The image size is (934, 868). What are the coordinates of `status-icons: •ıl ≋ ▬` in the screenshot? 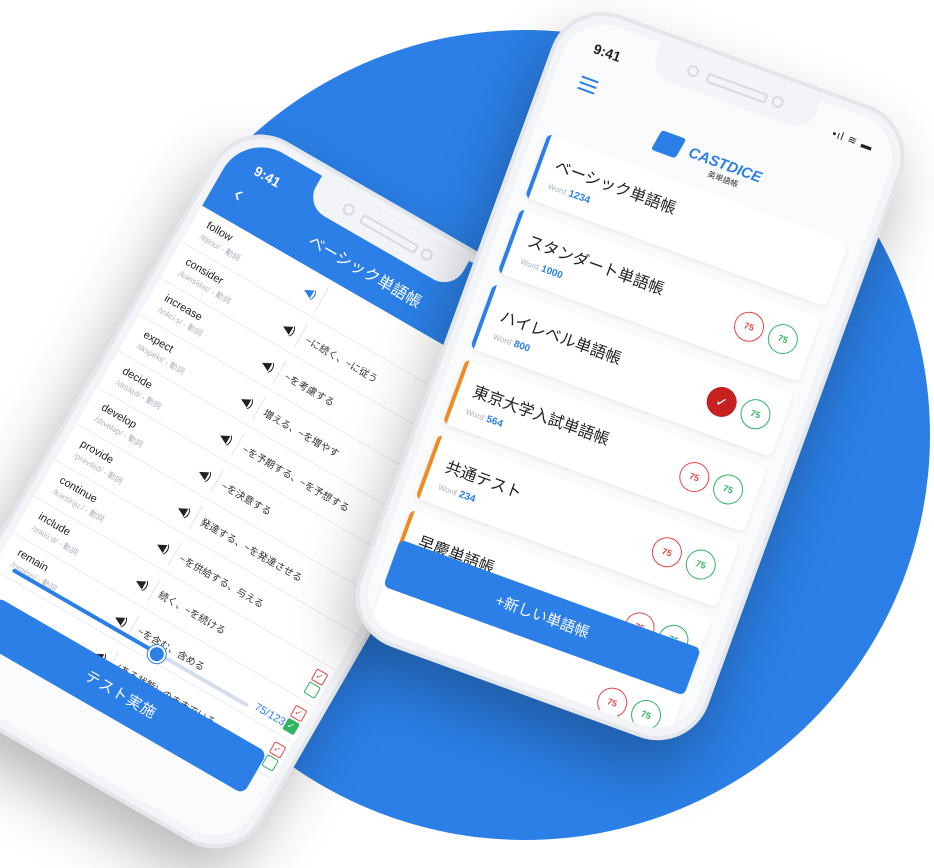 It's located at (852, 140).